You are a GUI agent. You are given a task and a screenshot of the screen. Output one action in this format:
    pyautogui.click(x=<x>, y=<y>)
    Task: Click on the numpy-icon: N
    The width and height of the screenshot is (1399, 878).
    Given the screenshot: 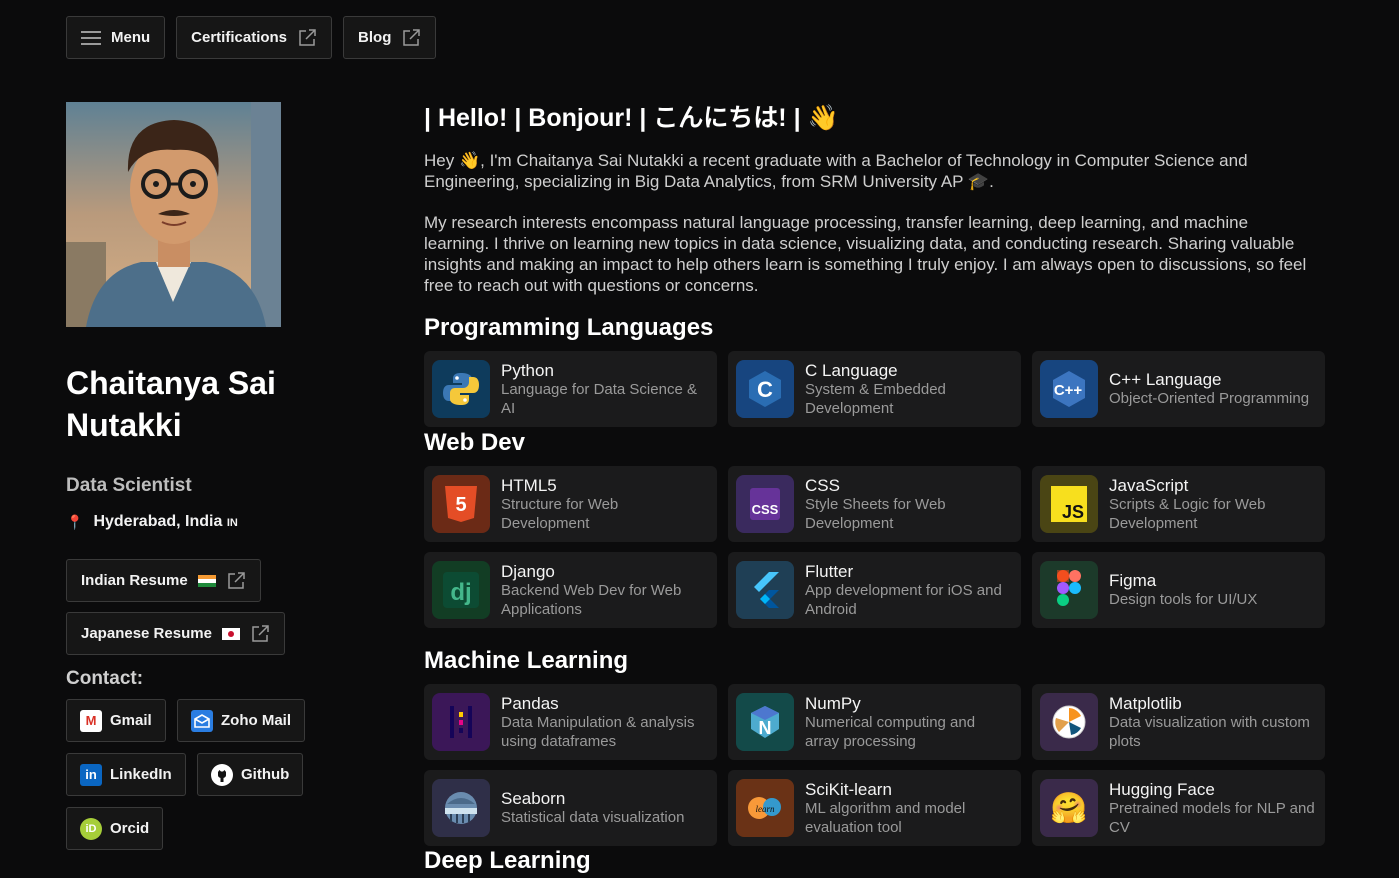 What is the action you would take?
    pyautogui.click(x=765, y=722)
    